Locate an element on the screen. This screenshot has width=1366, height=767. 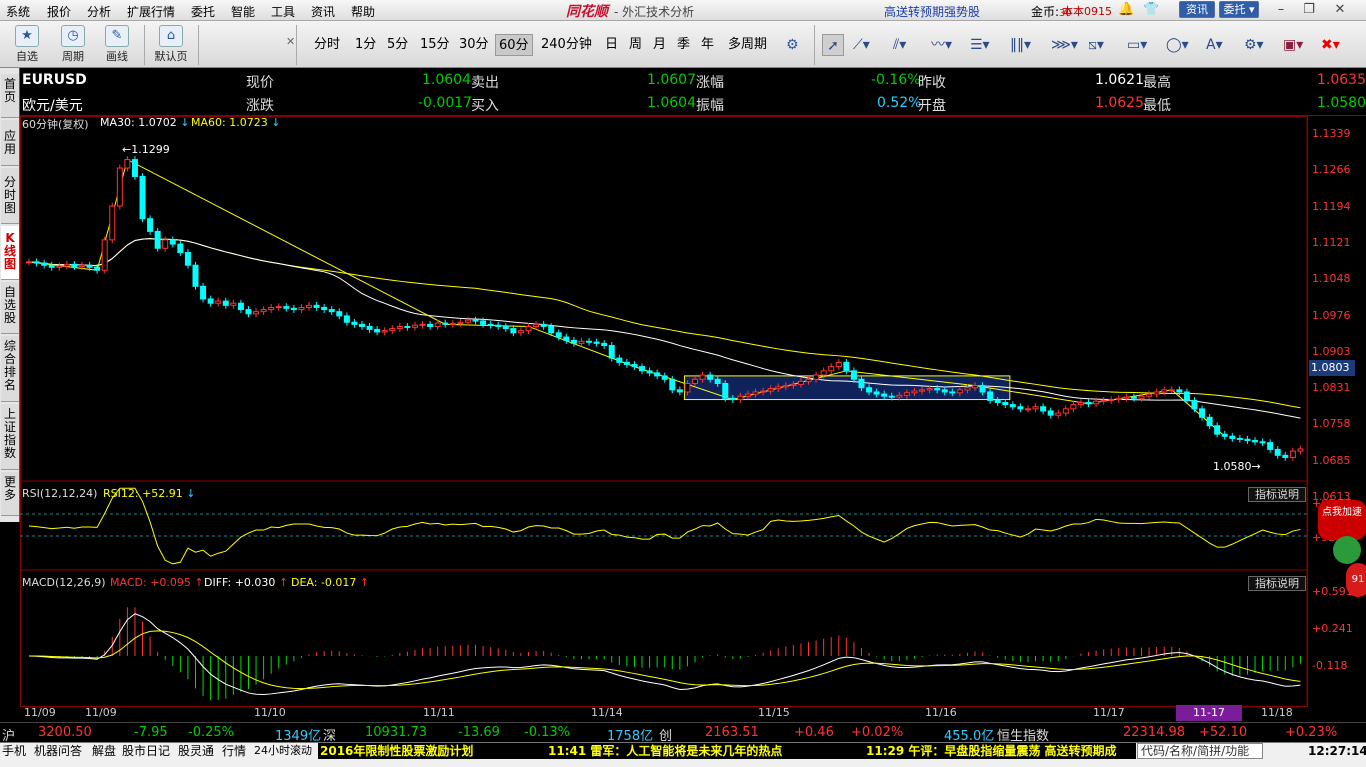
menu-news: 资讯 is located at coordinates (323, 11).